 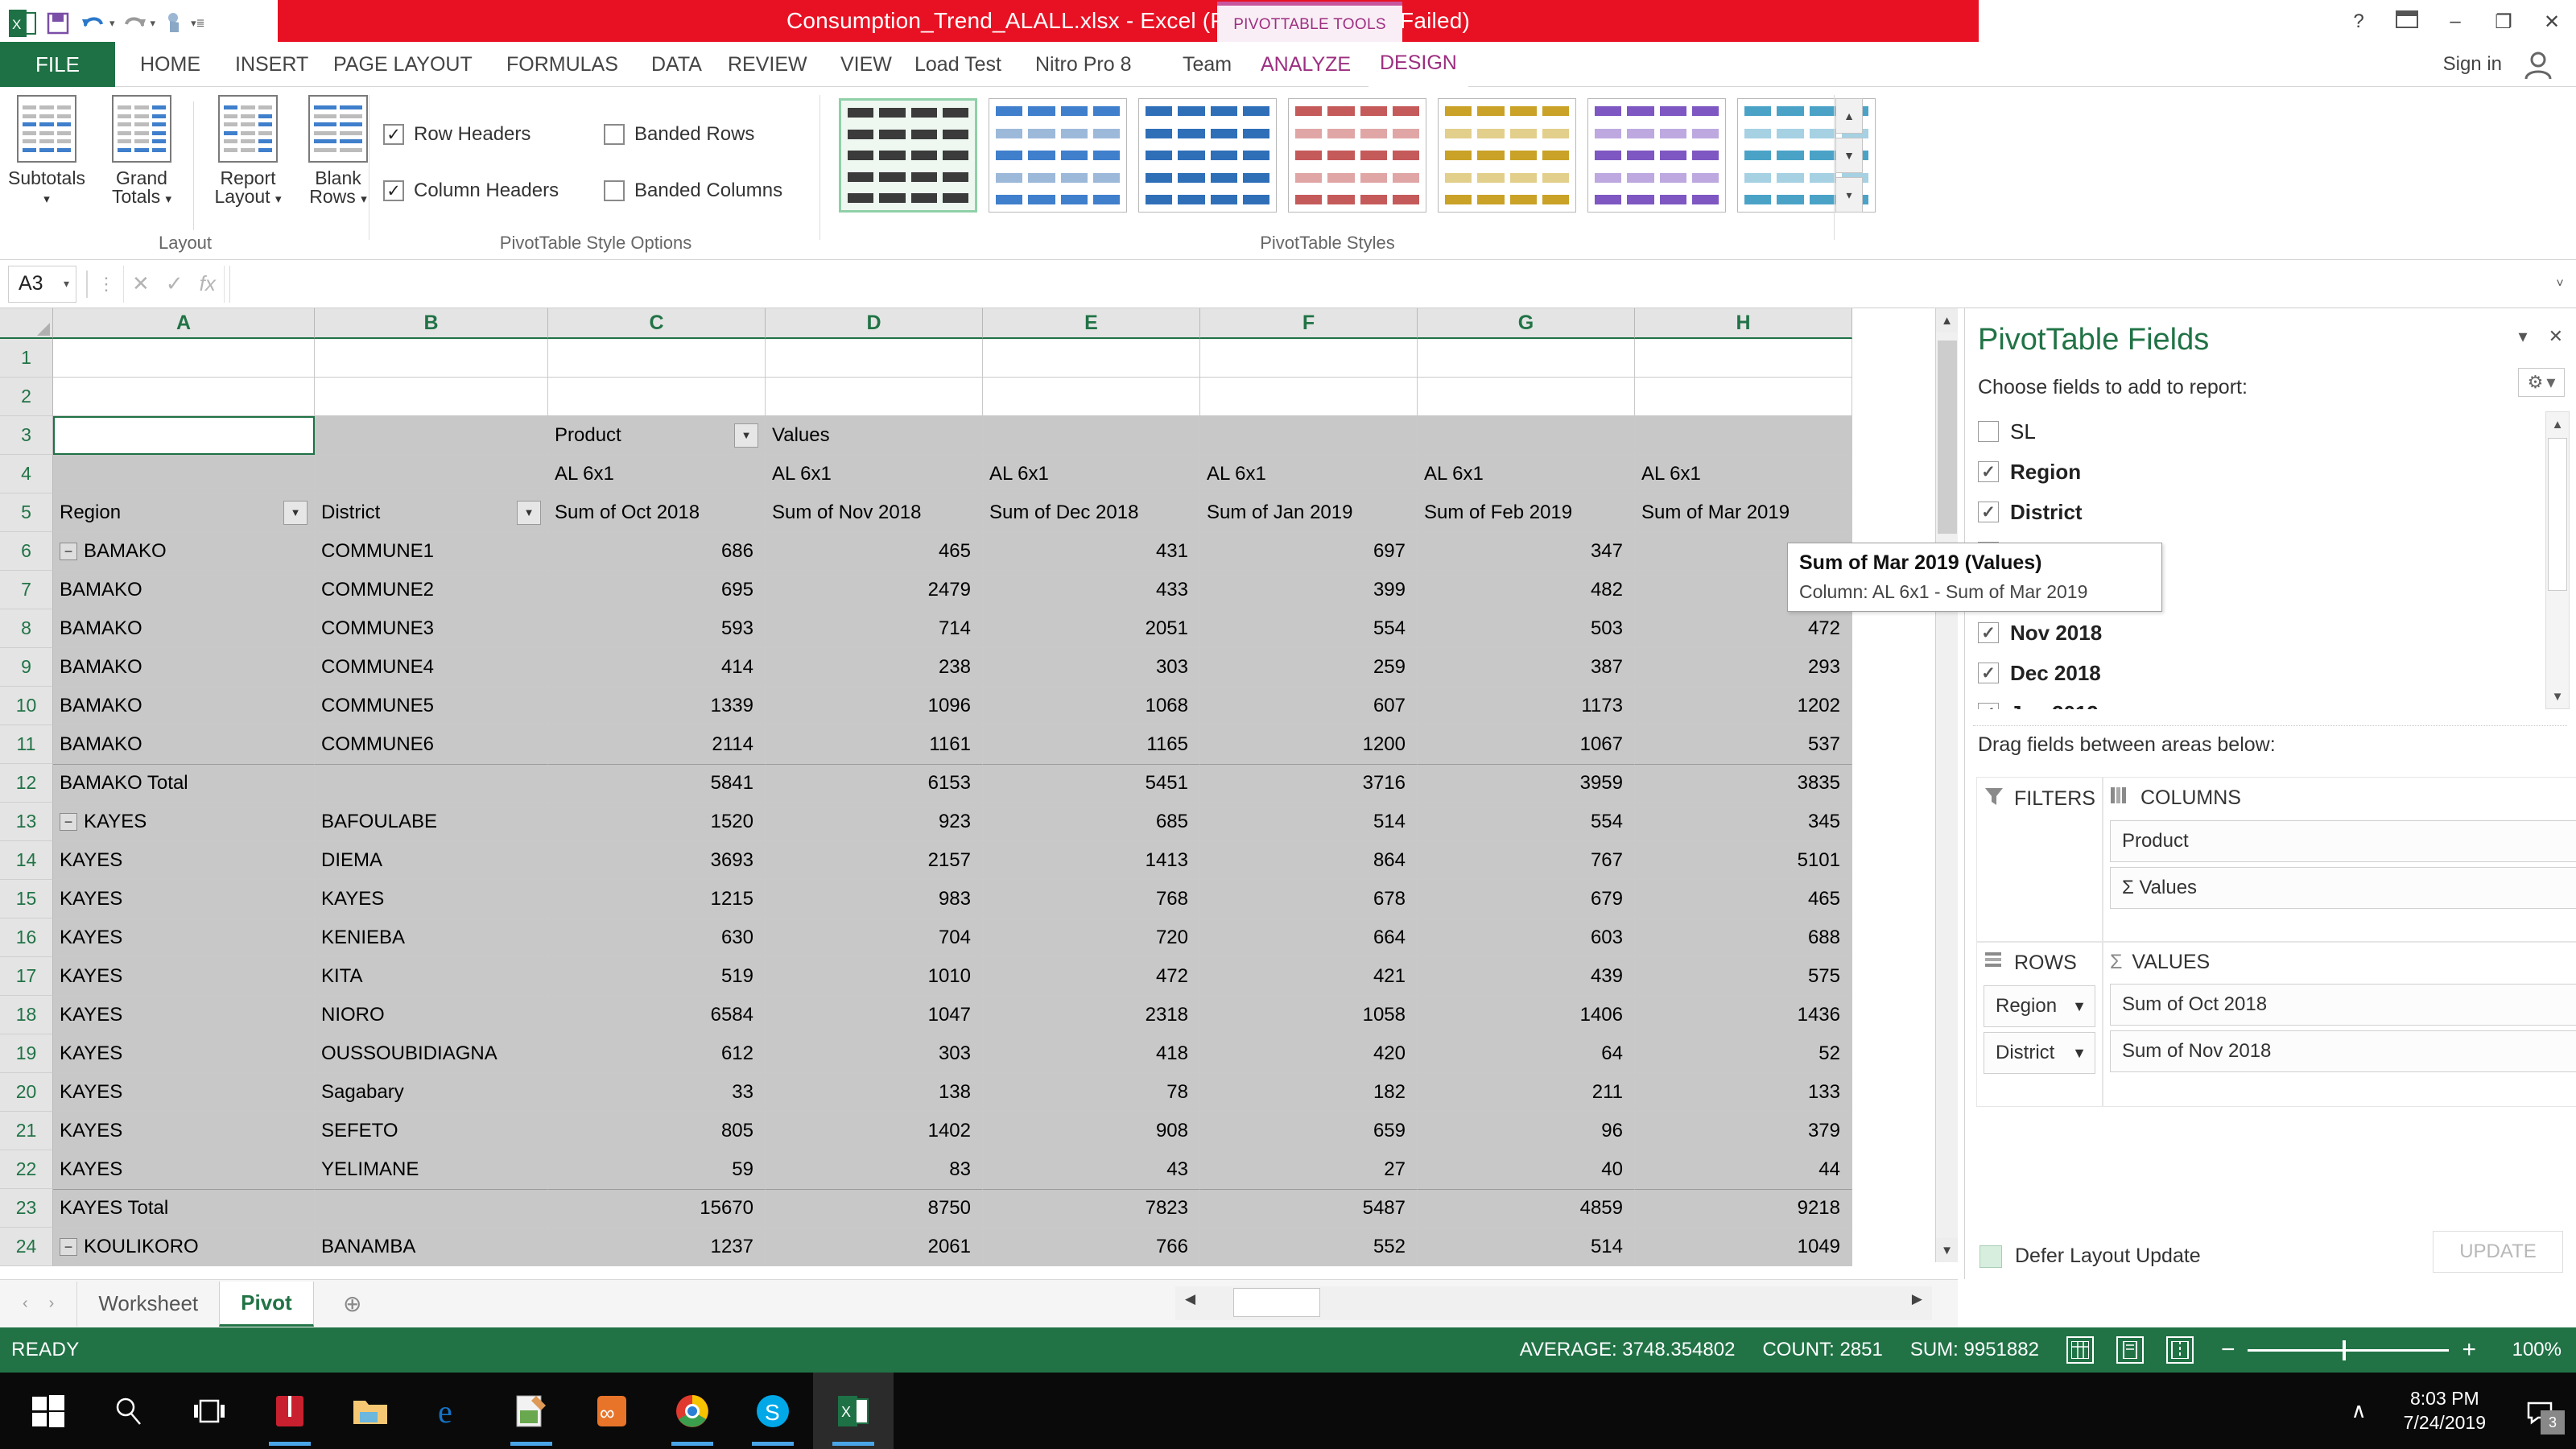 What do you see at coordinates (693, 191) in the screenshot?
I see `banded-columns-checkbox: Banded Columns` at bounding box center [693, 191].